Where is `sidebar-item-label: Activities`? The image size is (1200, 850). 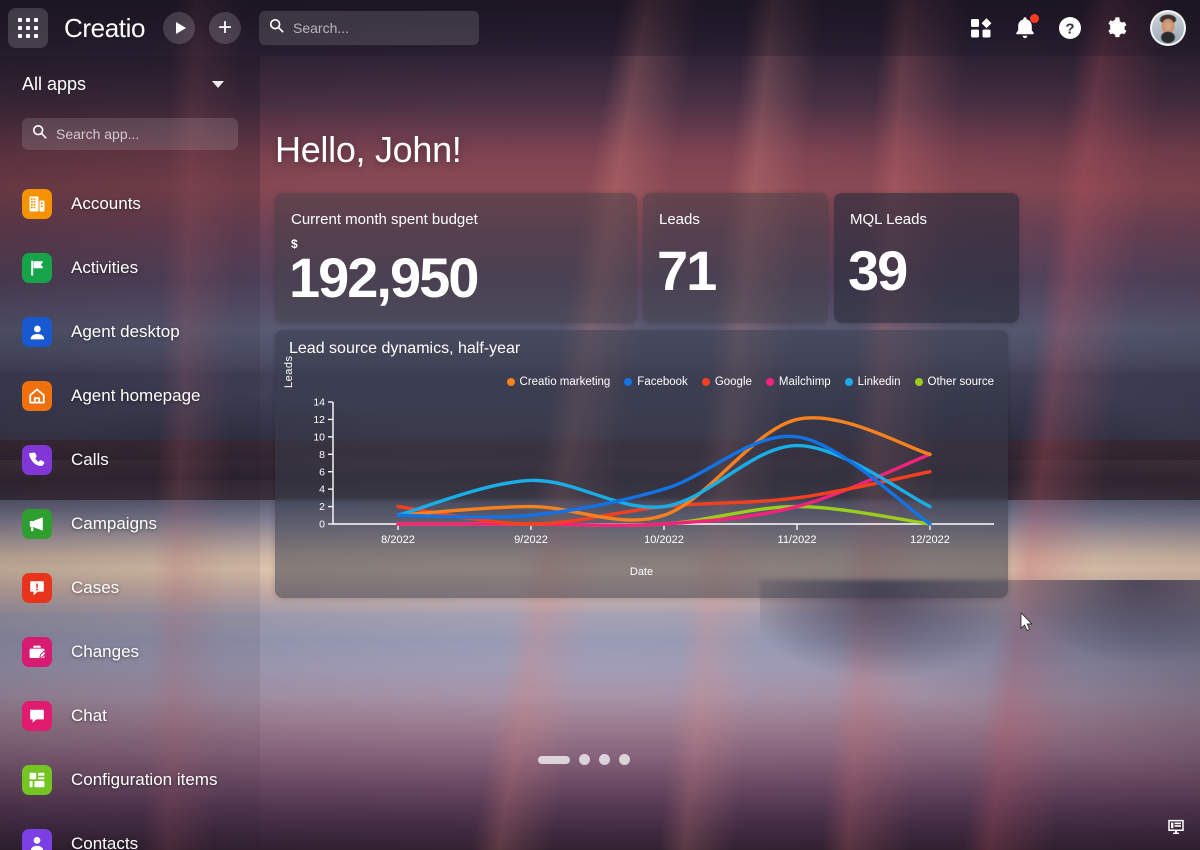
sidebar-item-label: Activities is located at coordinates (105, 267).